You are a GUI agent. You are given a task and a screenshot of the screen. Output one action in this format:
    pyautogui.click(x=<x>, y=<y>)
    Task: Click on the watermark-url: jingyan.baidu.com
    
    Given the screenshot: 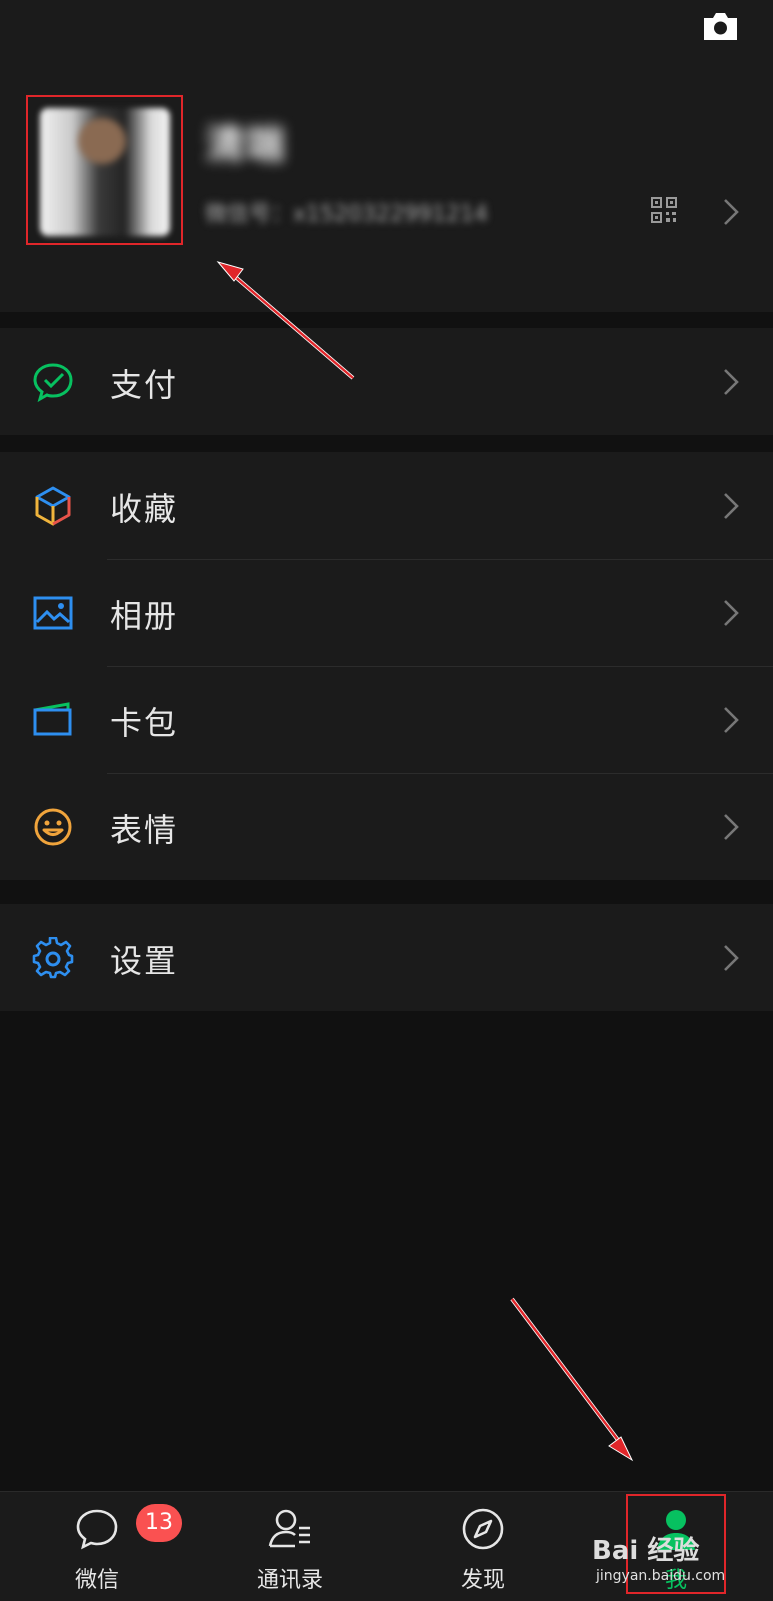 What is the action you would take?
    pyautogui.click(x=661, y=1576)
    